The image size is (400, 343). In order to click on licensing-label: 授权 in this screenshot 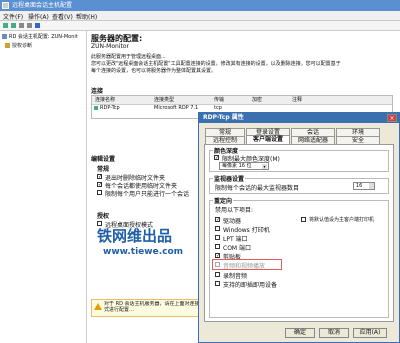, I will do `click(103, 216)`.